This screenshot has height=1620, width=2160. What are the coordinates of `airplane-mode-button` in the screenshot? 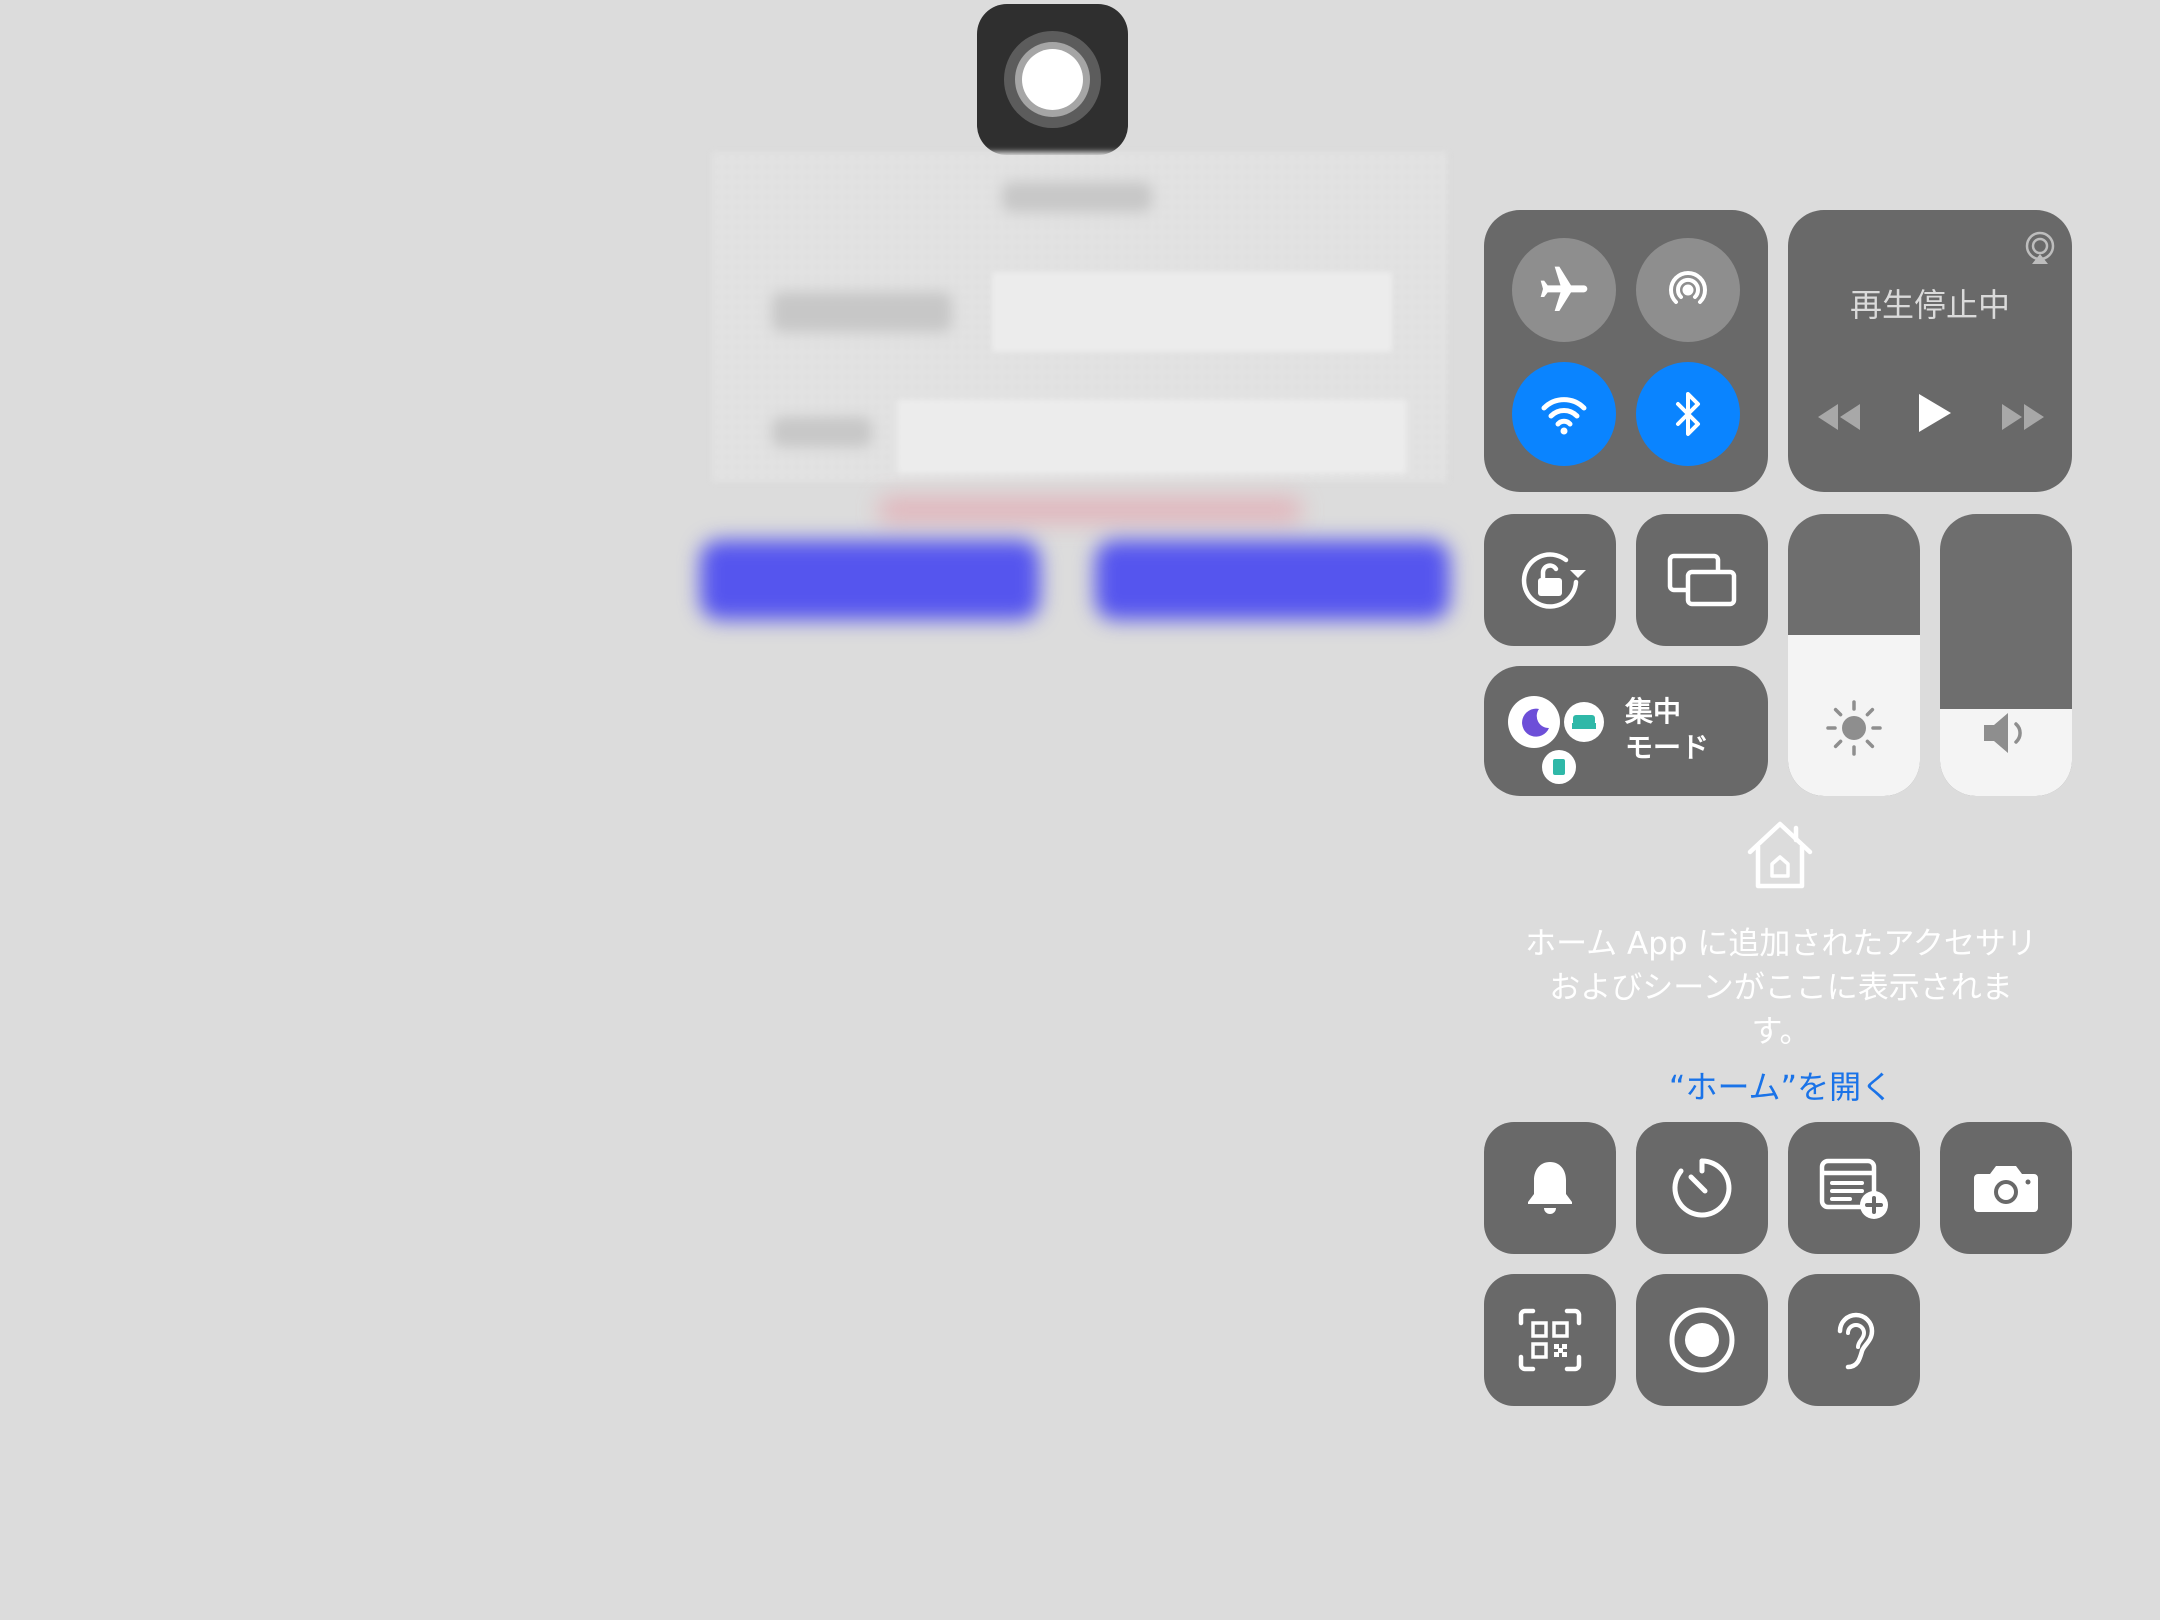 It's located at (1564, 290).